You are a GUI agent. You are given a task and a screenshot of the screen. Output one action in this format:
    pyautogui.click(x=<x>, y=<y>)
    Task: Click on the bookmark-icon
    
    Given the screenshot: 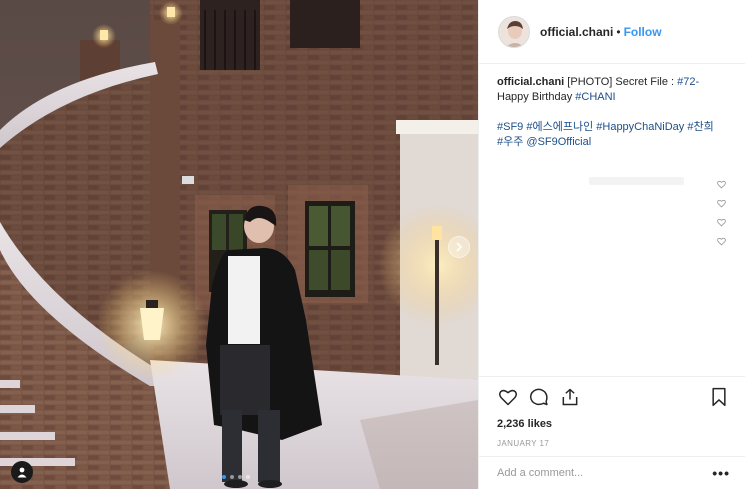 What is the action you would take?
    pyautogui.click(x=719, y=397)
    